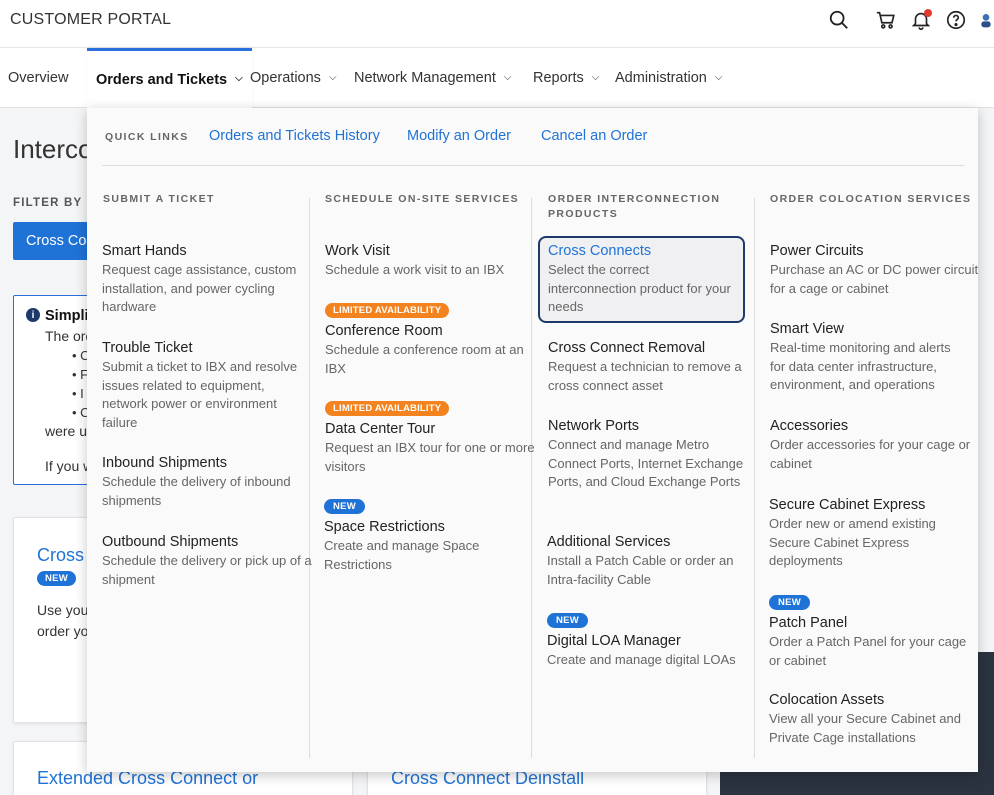 This screenshot has height=795, width=994. I want to click on quick-links-label: QUICK LINKS, so click(147, 137).